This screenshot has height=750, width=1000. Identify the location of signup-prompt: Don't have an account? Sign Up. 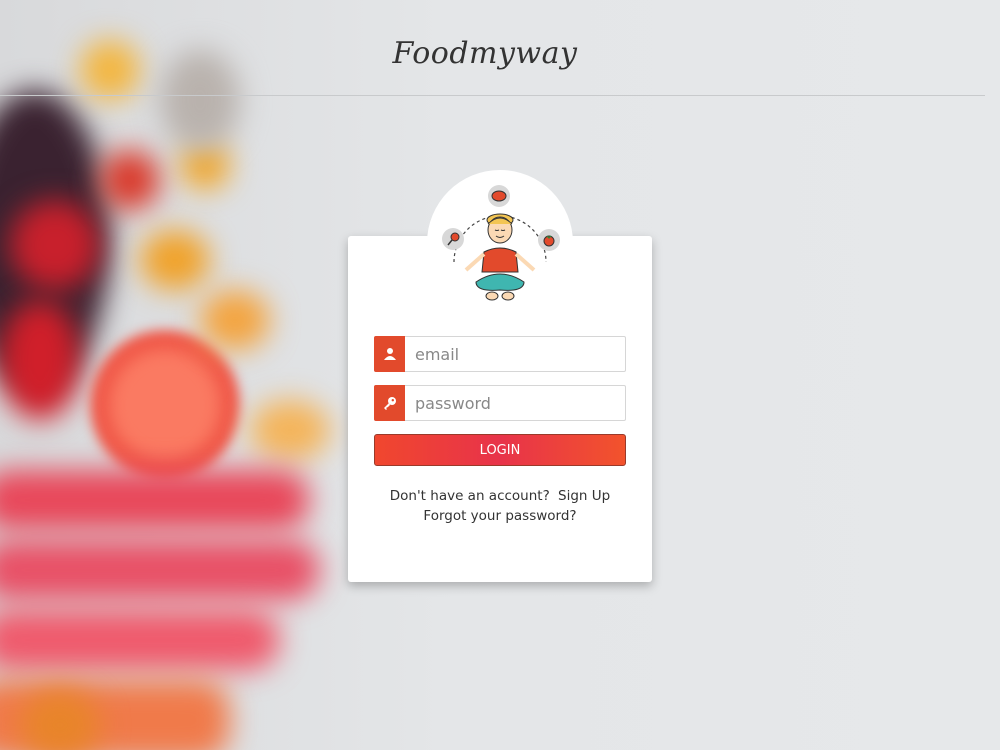
(500, 496).